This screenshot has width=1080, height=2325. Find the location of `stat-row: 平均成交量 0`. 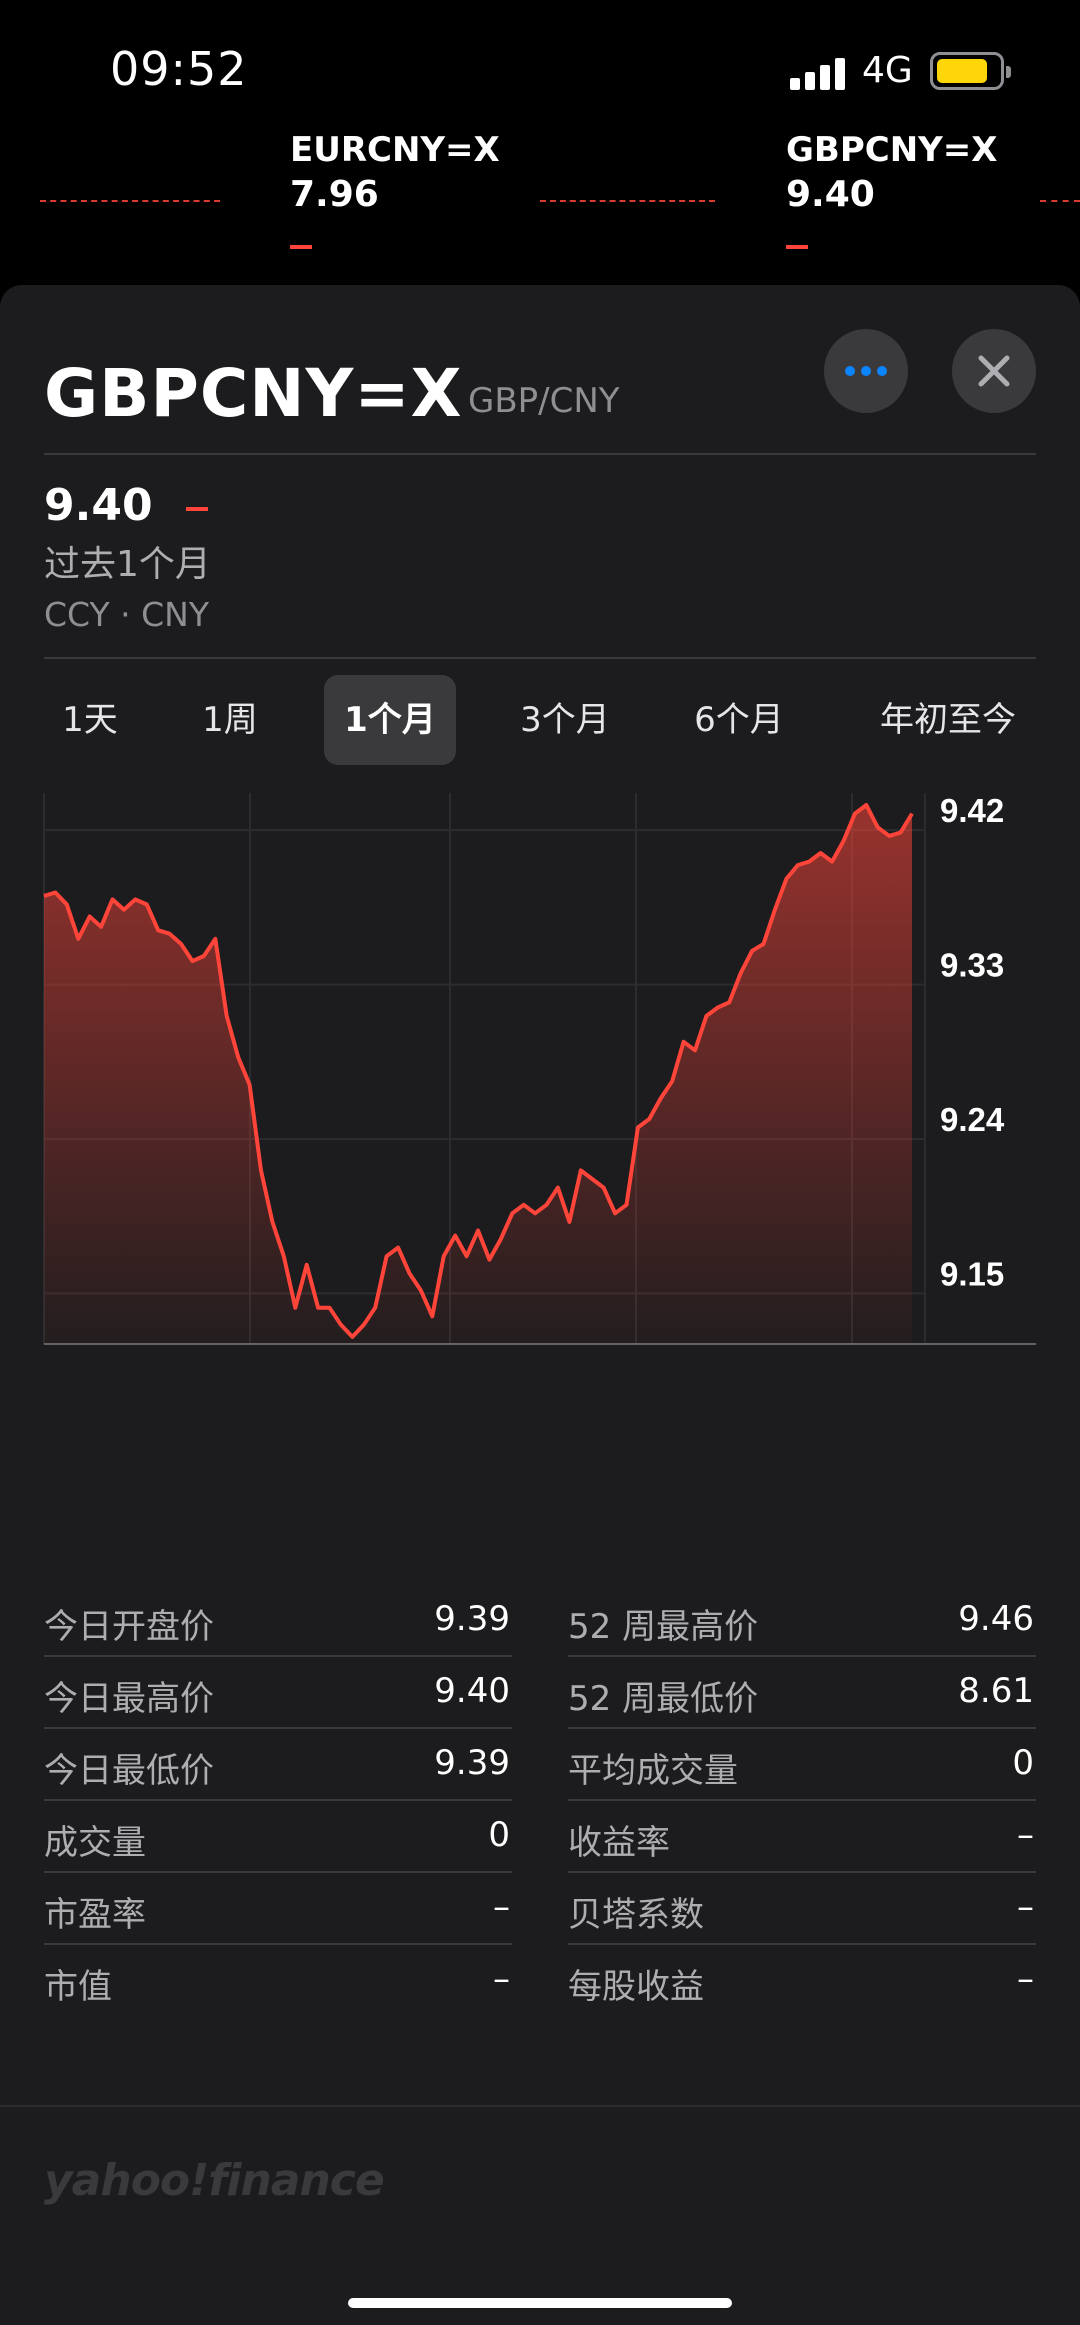

stat-row: 平均成交量 0 is located at coordinates (802, 1765).